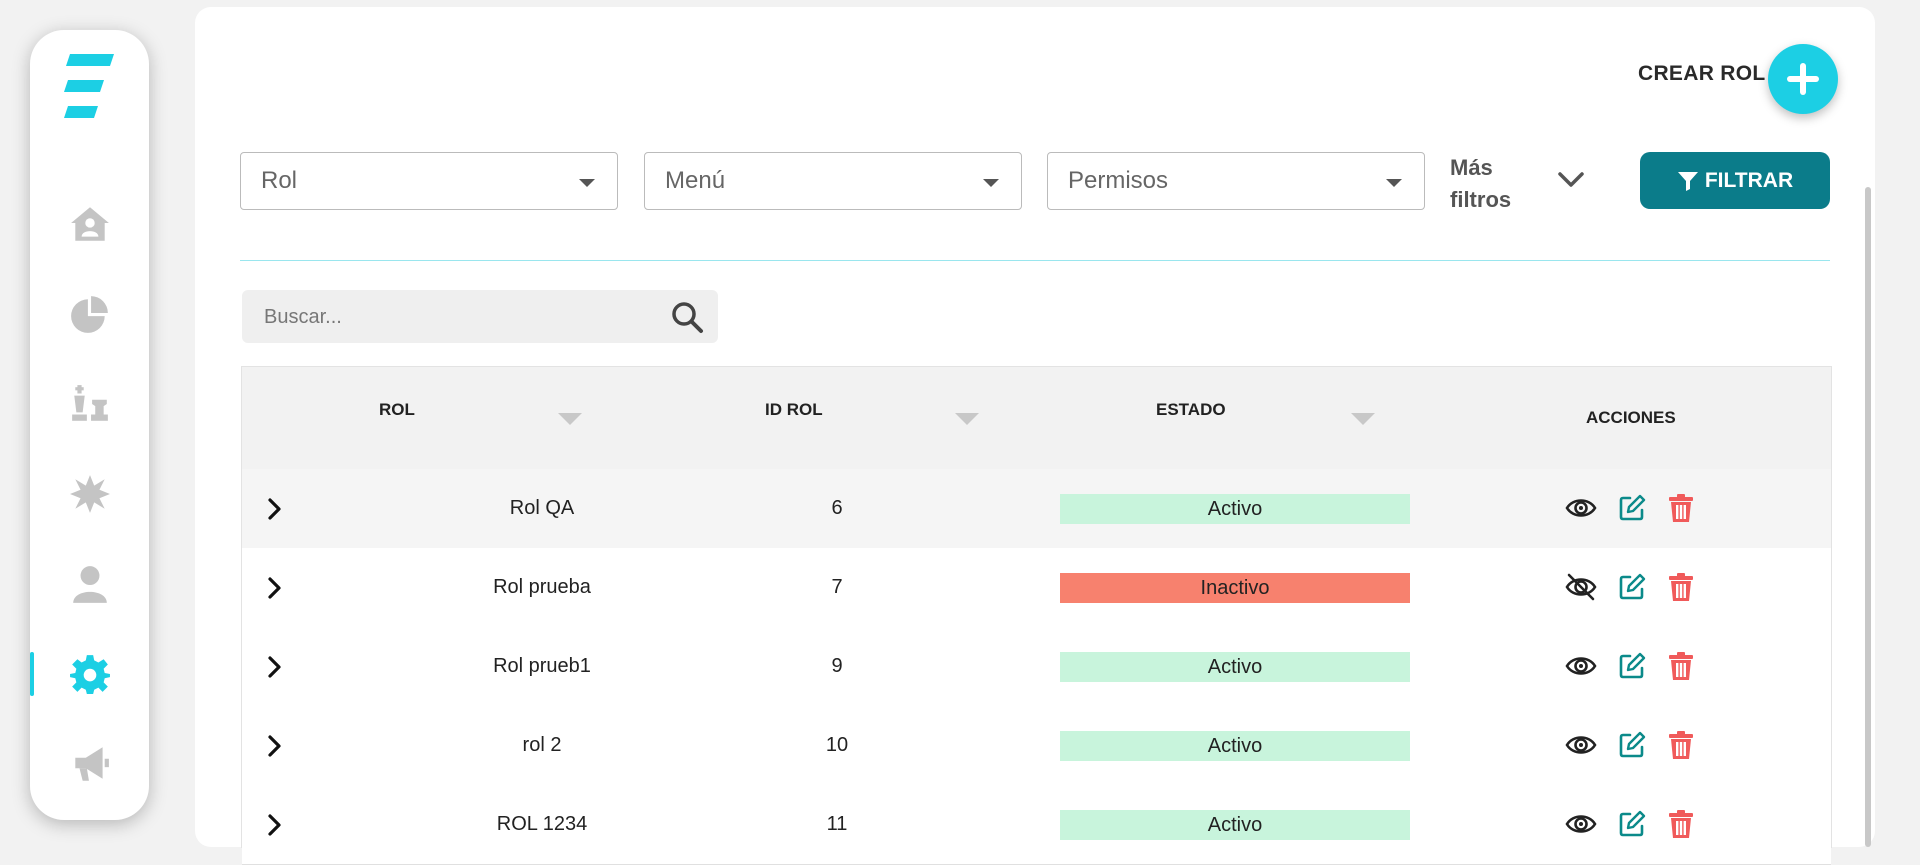 This screenshot has width=1920, height=865. Describe the element at coordinates (542, 666) in the screenshot. I see `cell-rol: Rol prueb1` at that location.